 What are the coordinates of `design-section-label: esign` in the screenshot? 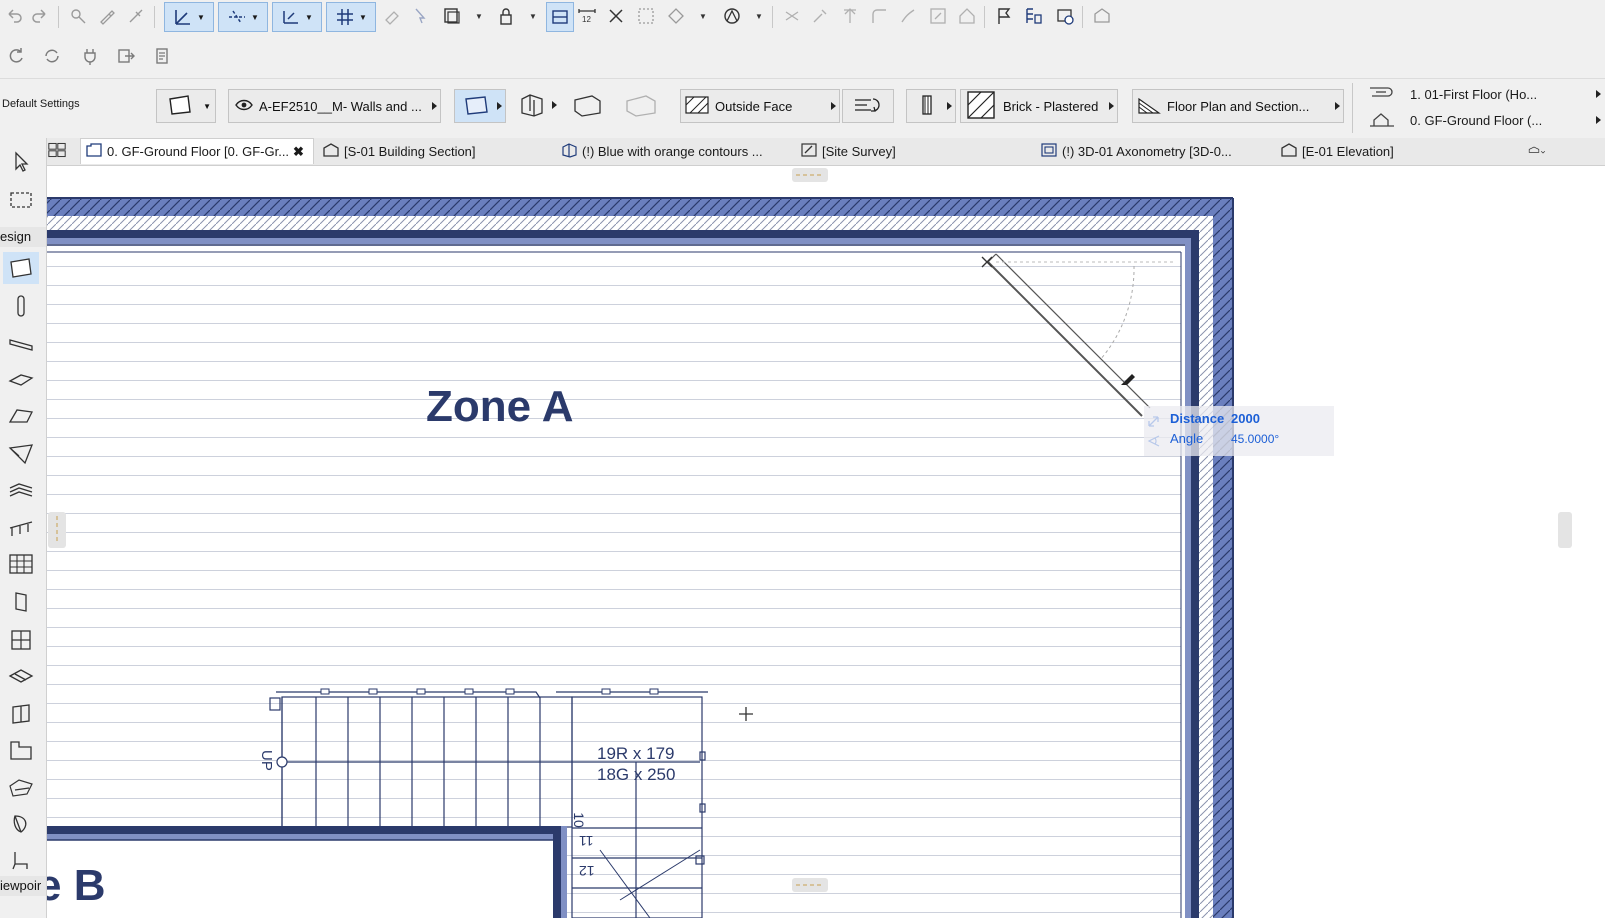 It's located at (23, 237).